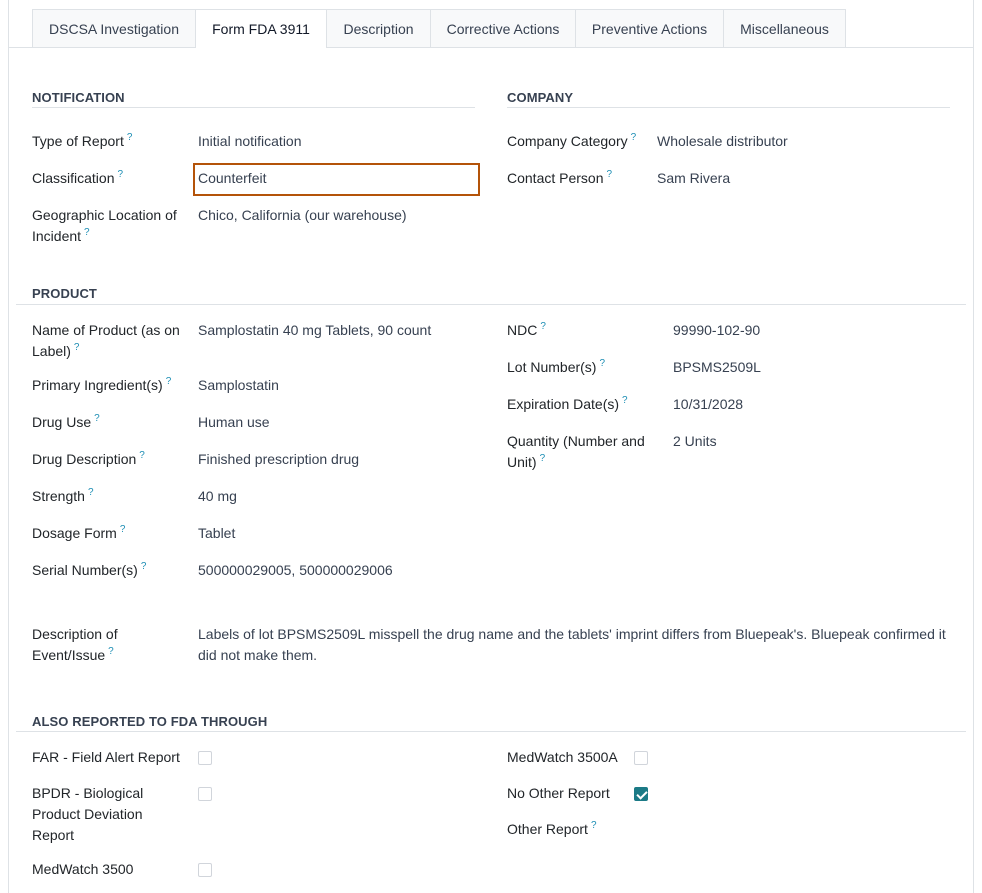 The width and height of the screenshot is (982, 893). What do you see at coordinates (104, 225) in the screenshot?
I see `geographic-location-label: Geographic Location of Incident?` at bounding box center [104, 225].